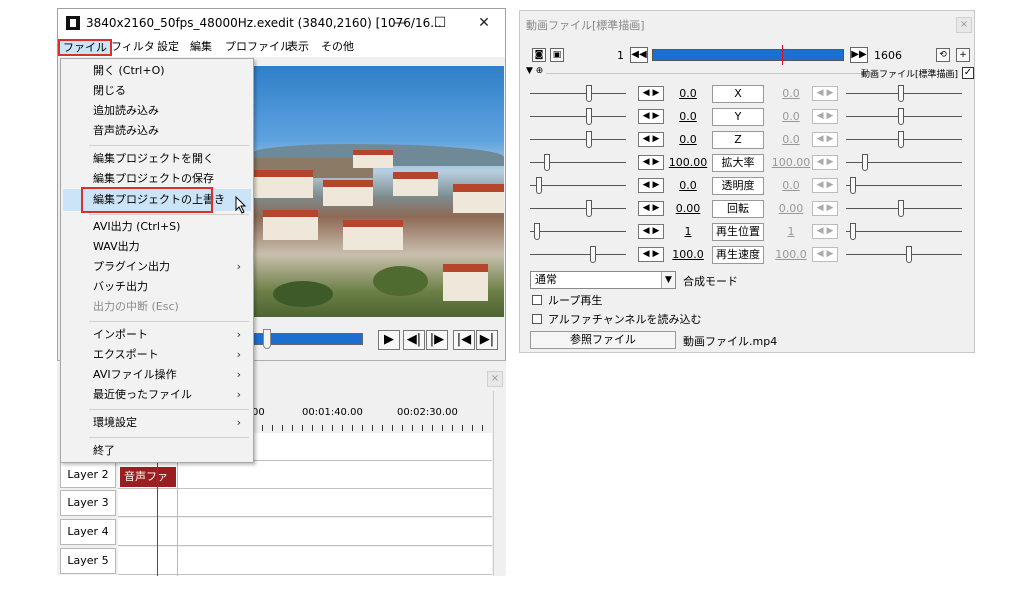 The image size is (1024, 590). I want to click on audio-clip: 音声ファイル, so click(148, 485).